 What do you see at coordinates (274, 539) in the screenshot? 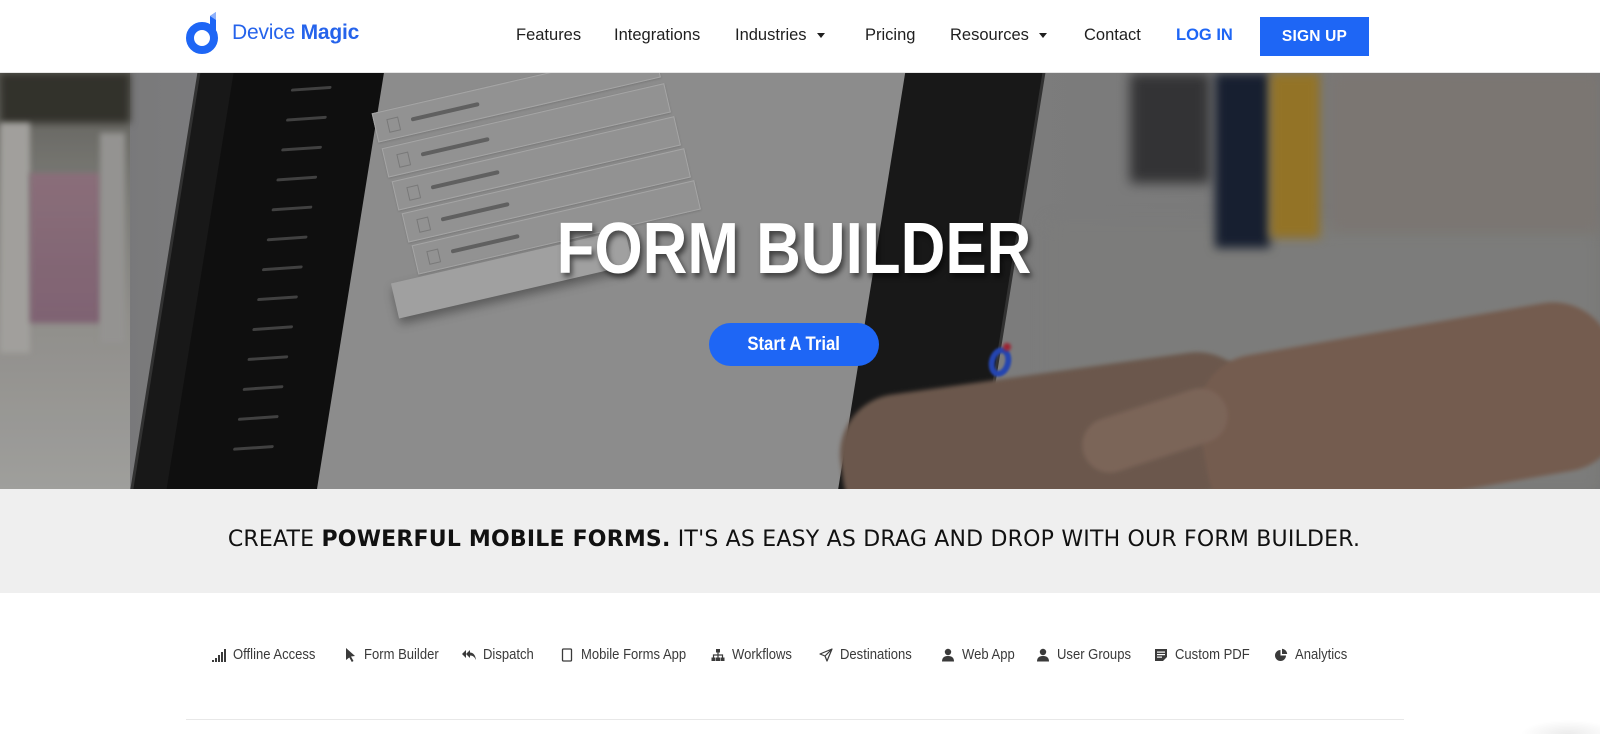
I see `tagline-prefix: CREATE` at bounding box center [274, 539].